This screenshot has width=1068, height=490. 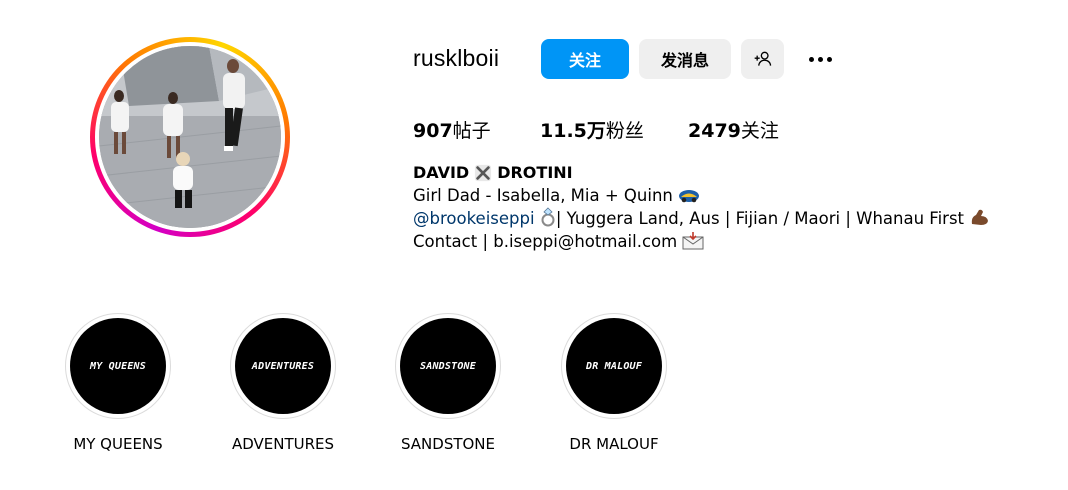 I want to click on name-first: DAVID, so click(x=441, y=172).